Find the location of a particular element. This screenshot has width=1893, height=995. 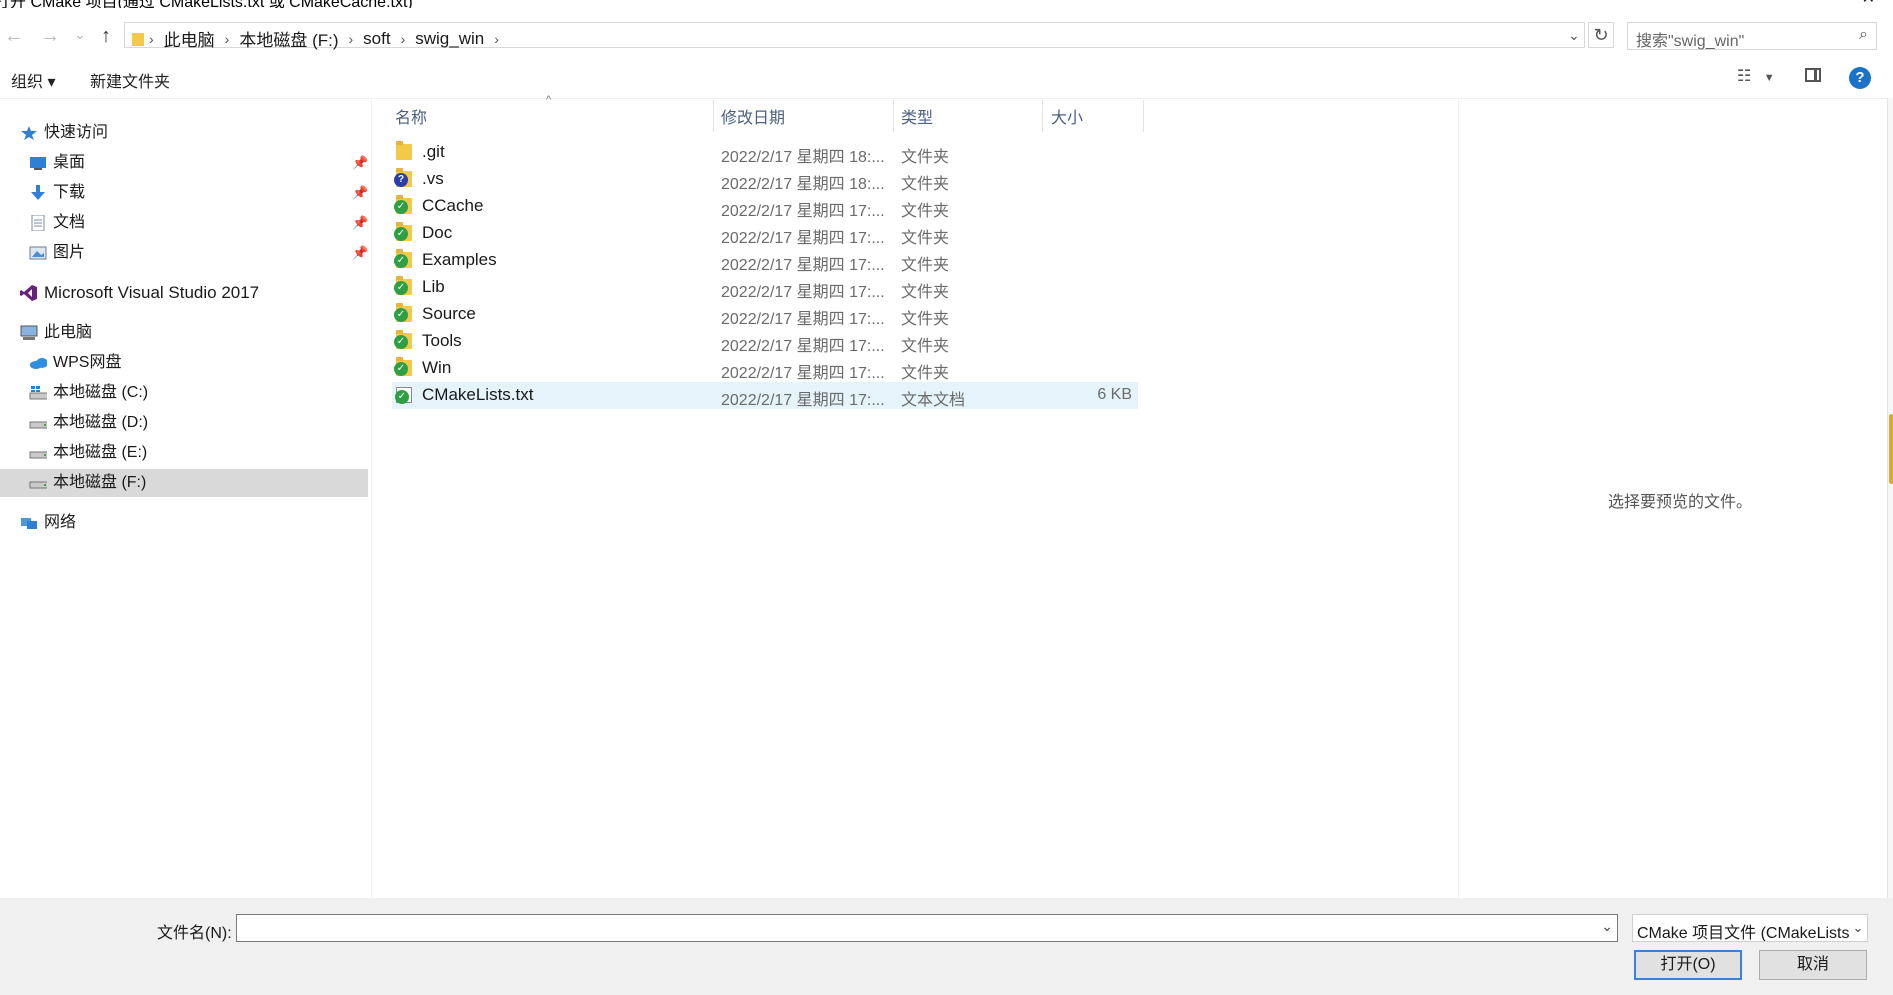

filename-input: ⌄ is located at coordinates (927, 928).